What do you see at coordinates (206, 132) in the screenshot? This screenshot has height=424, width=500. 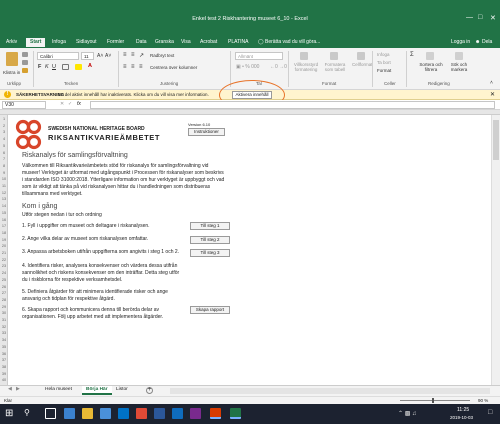 I see `instructions-button: Instruktioner` at bounding box center [206, 132].